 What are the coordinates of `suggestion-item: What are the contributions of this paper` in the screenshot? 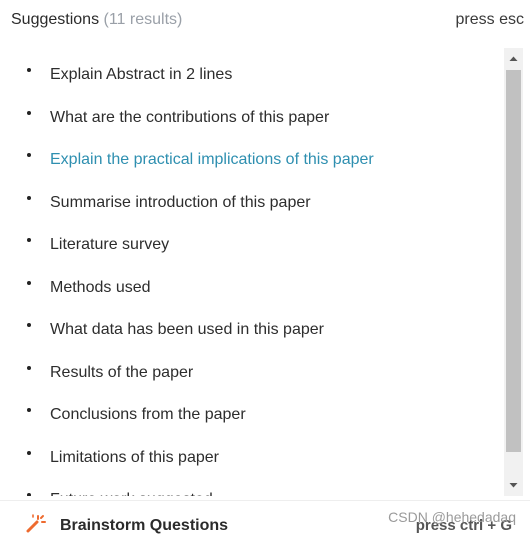 It's located at (252, 112).